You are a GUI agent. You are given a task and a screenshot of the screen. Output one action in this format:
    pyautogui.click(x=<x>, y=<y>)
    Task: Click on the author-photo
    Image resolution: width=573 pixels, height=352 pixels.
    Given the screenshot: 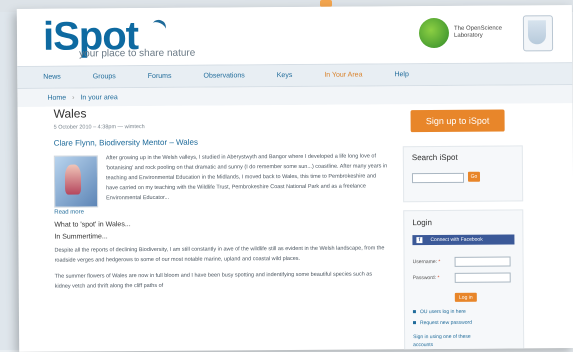 What is the action you would take?
    pyautogui.click(x=76, y=181)
    